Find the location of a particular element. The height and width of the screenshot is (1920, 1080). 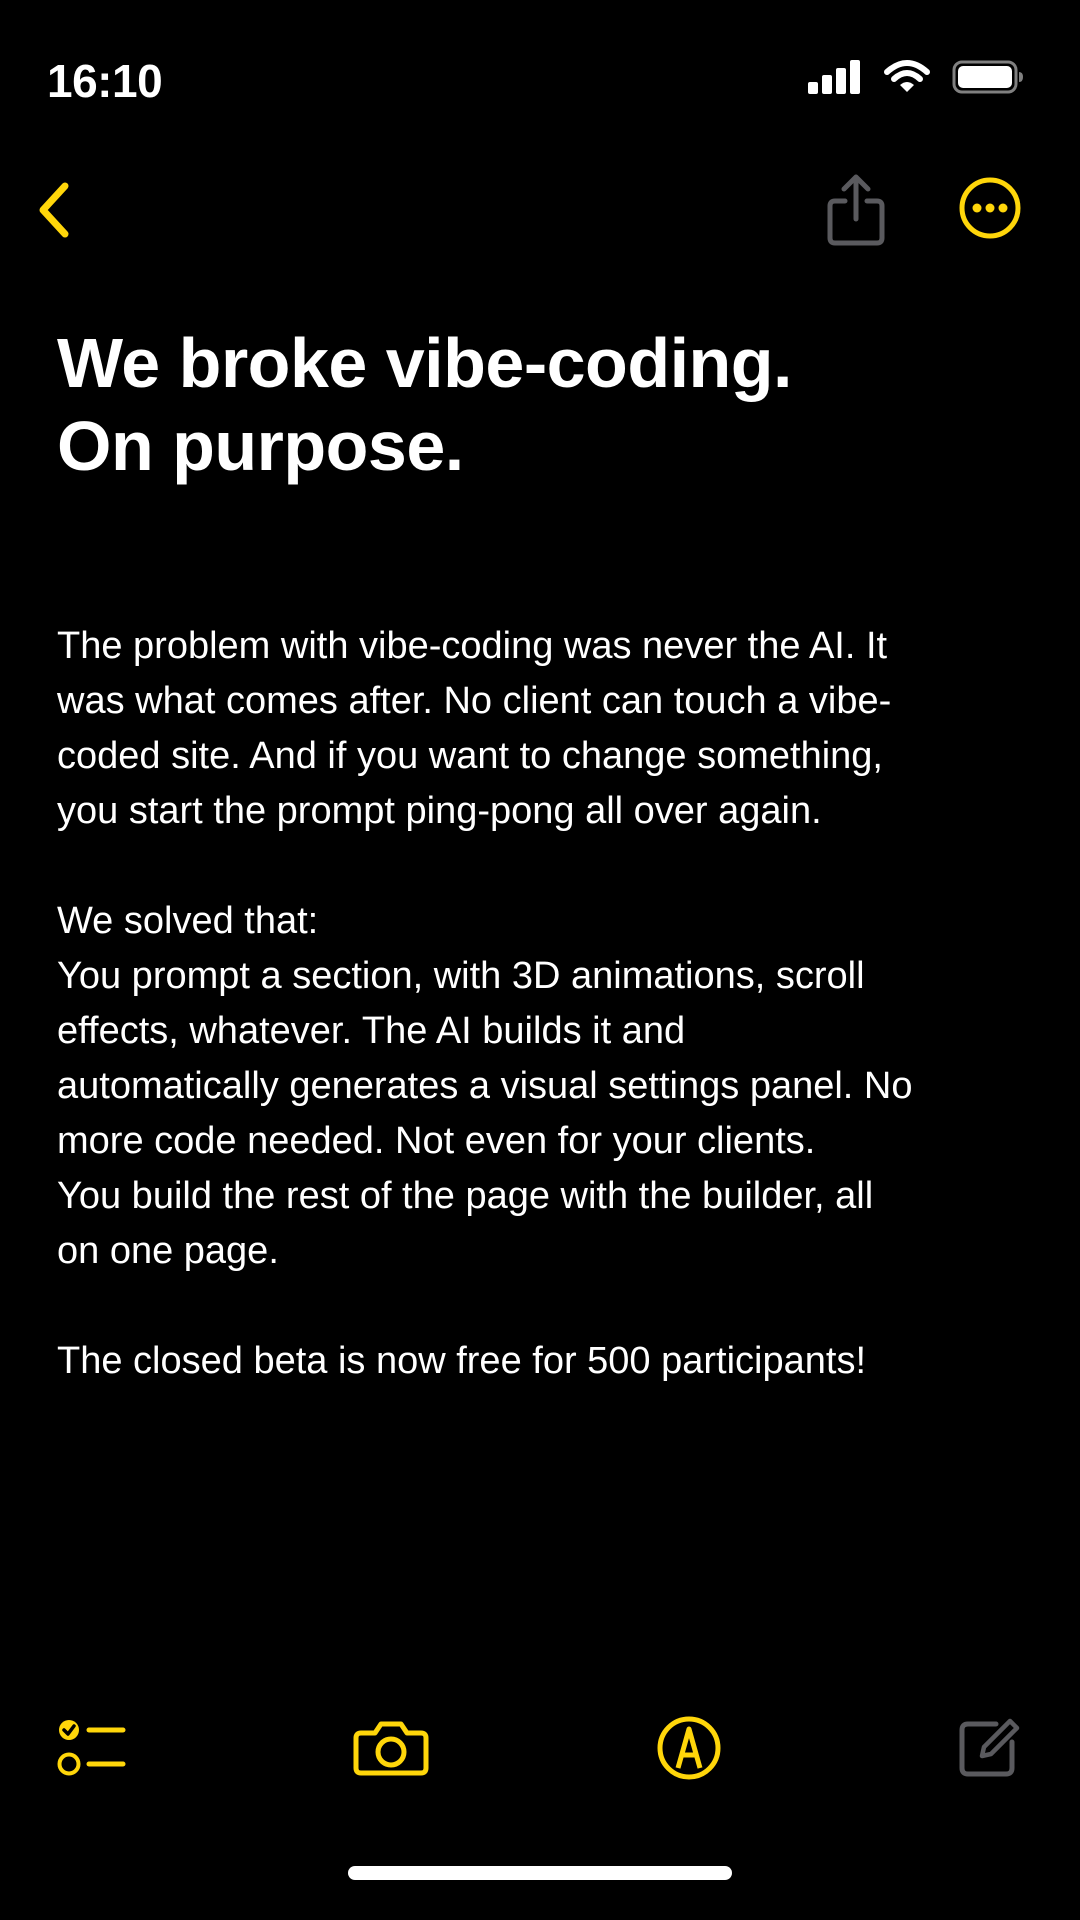

status-time: 16:10 is located at coordinates (105, 81).